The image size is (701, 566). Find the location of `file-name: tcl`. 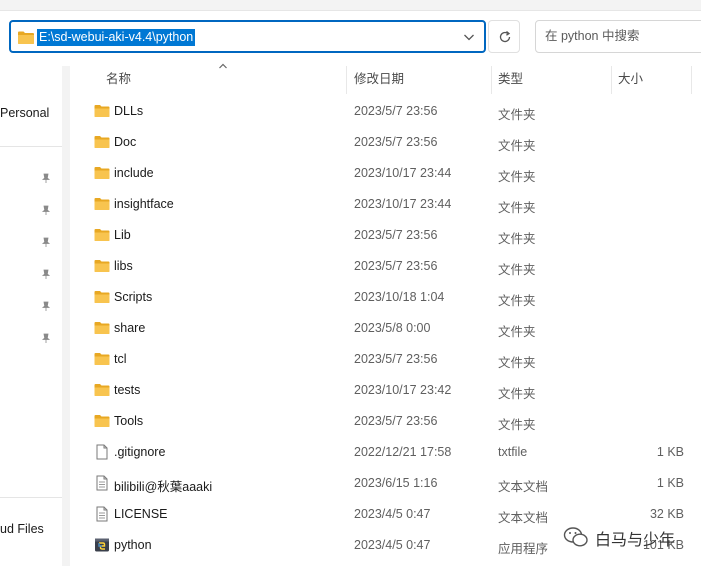

file-name: tcl is located at coordinates (120, 359).